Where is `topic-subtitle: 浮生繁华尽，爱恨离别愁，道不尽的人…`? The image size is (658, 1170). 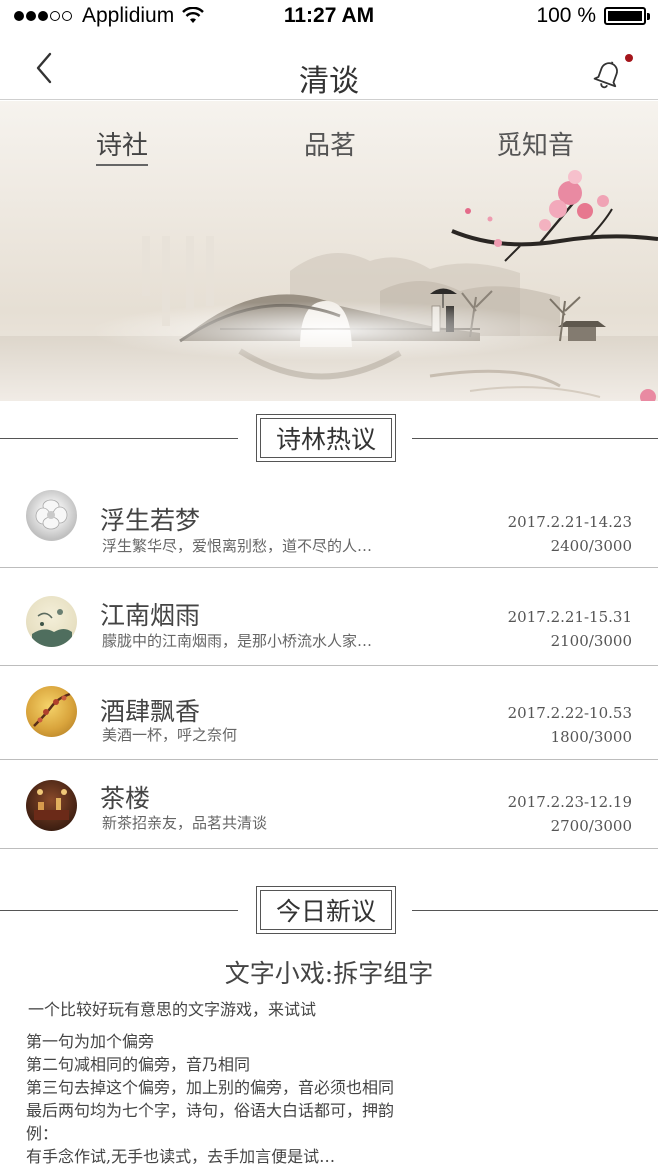 topic-subtitle: 浮生繁华尽，爱恨离别愁，道不尽的人… is located at coordinates (237, 546).